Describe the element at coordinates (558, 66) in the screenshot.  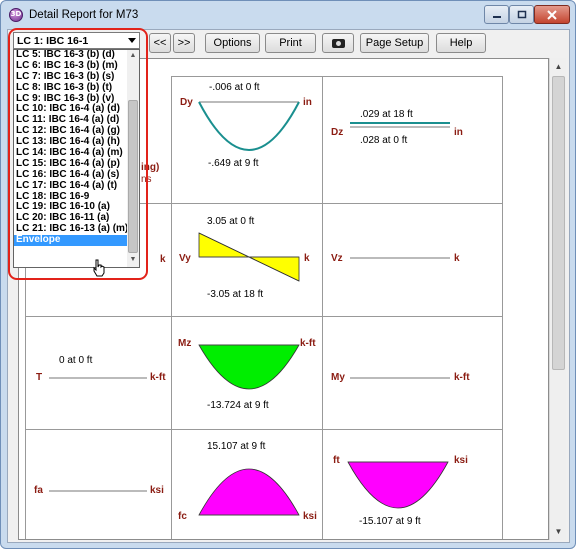
I see `scroll-up-arrow-icon: ▲` at that location.